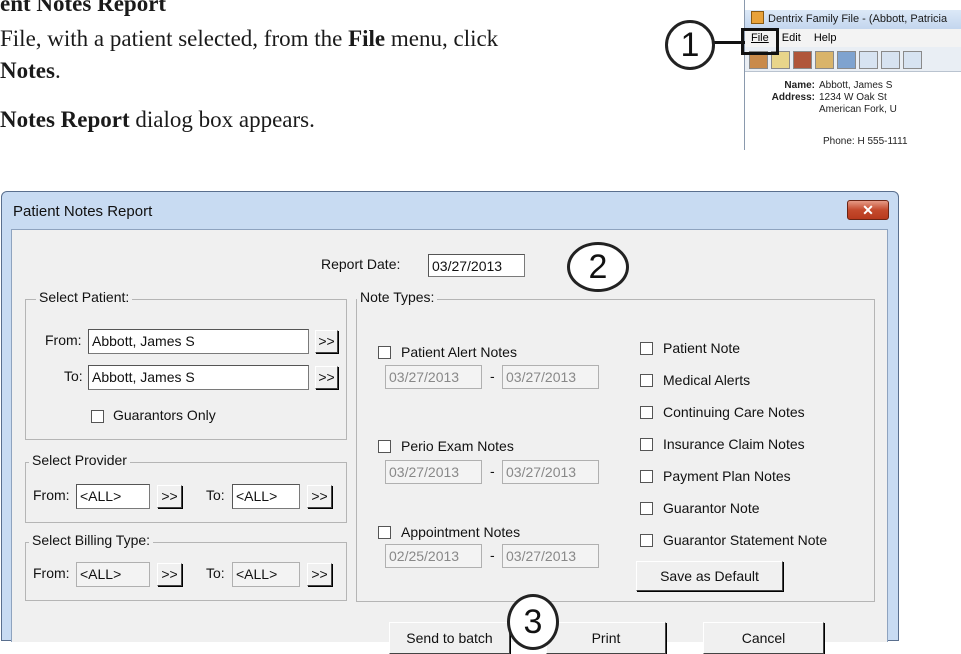  I want to click on continuing-care-notes-checkbox, so click(646, 412).